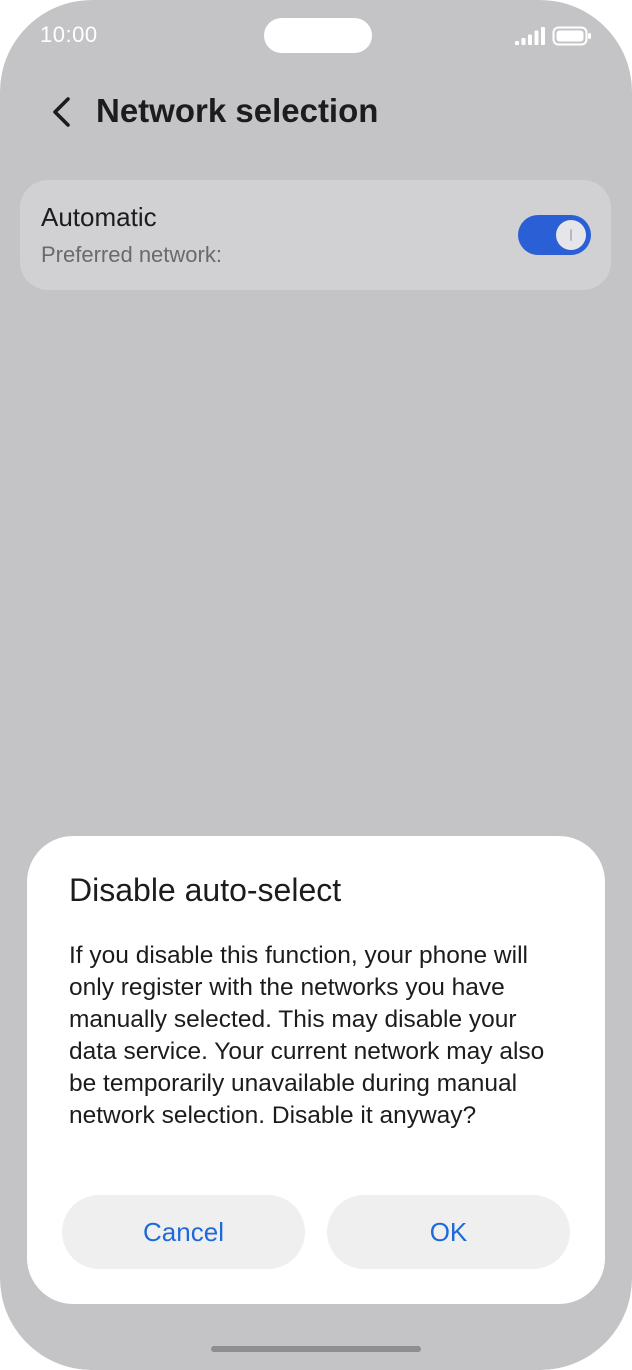 The width and height of the screenshot is (632, 1370). What do you see at coordinates (554, 235) in the screenshot?
I see `automatic-toggle` at bounding box center [554, 235].